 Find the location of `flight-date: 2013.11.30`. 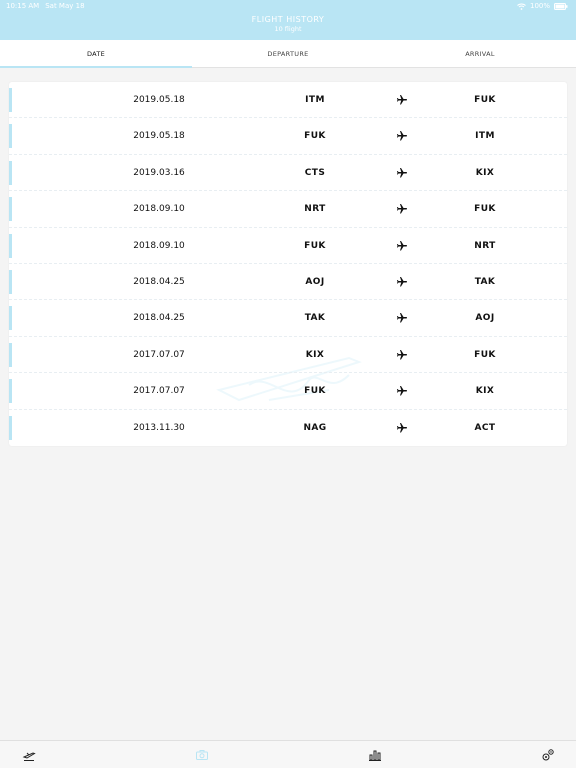

flight-date: 2013.11.30 is located at coordinates (159, 427).